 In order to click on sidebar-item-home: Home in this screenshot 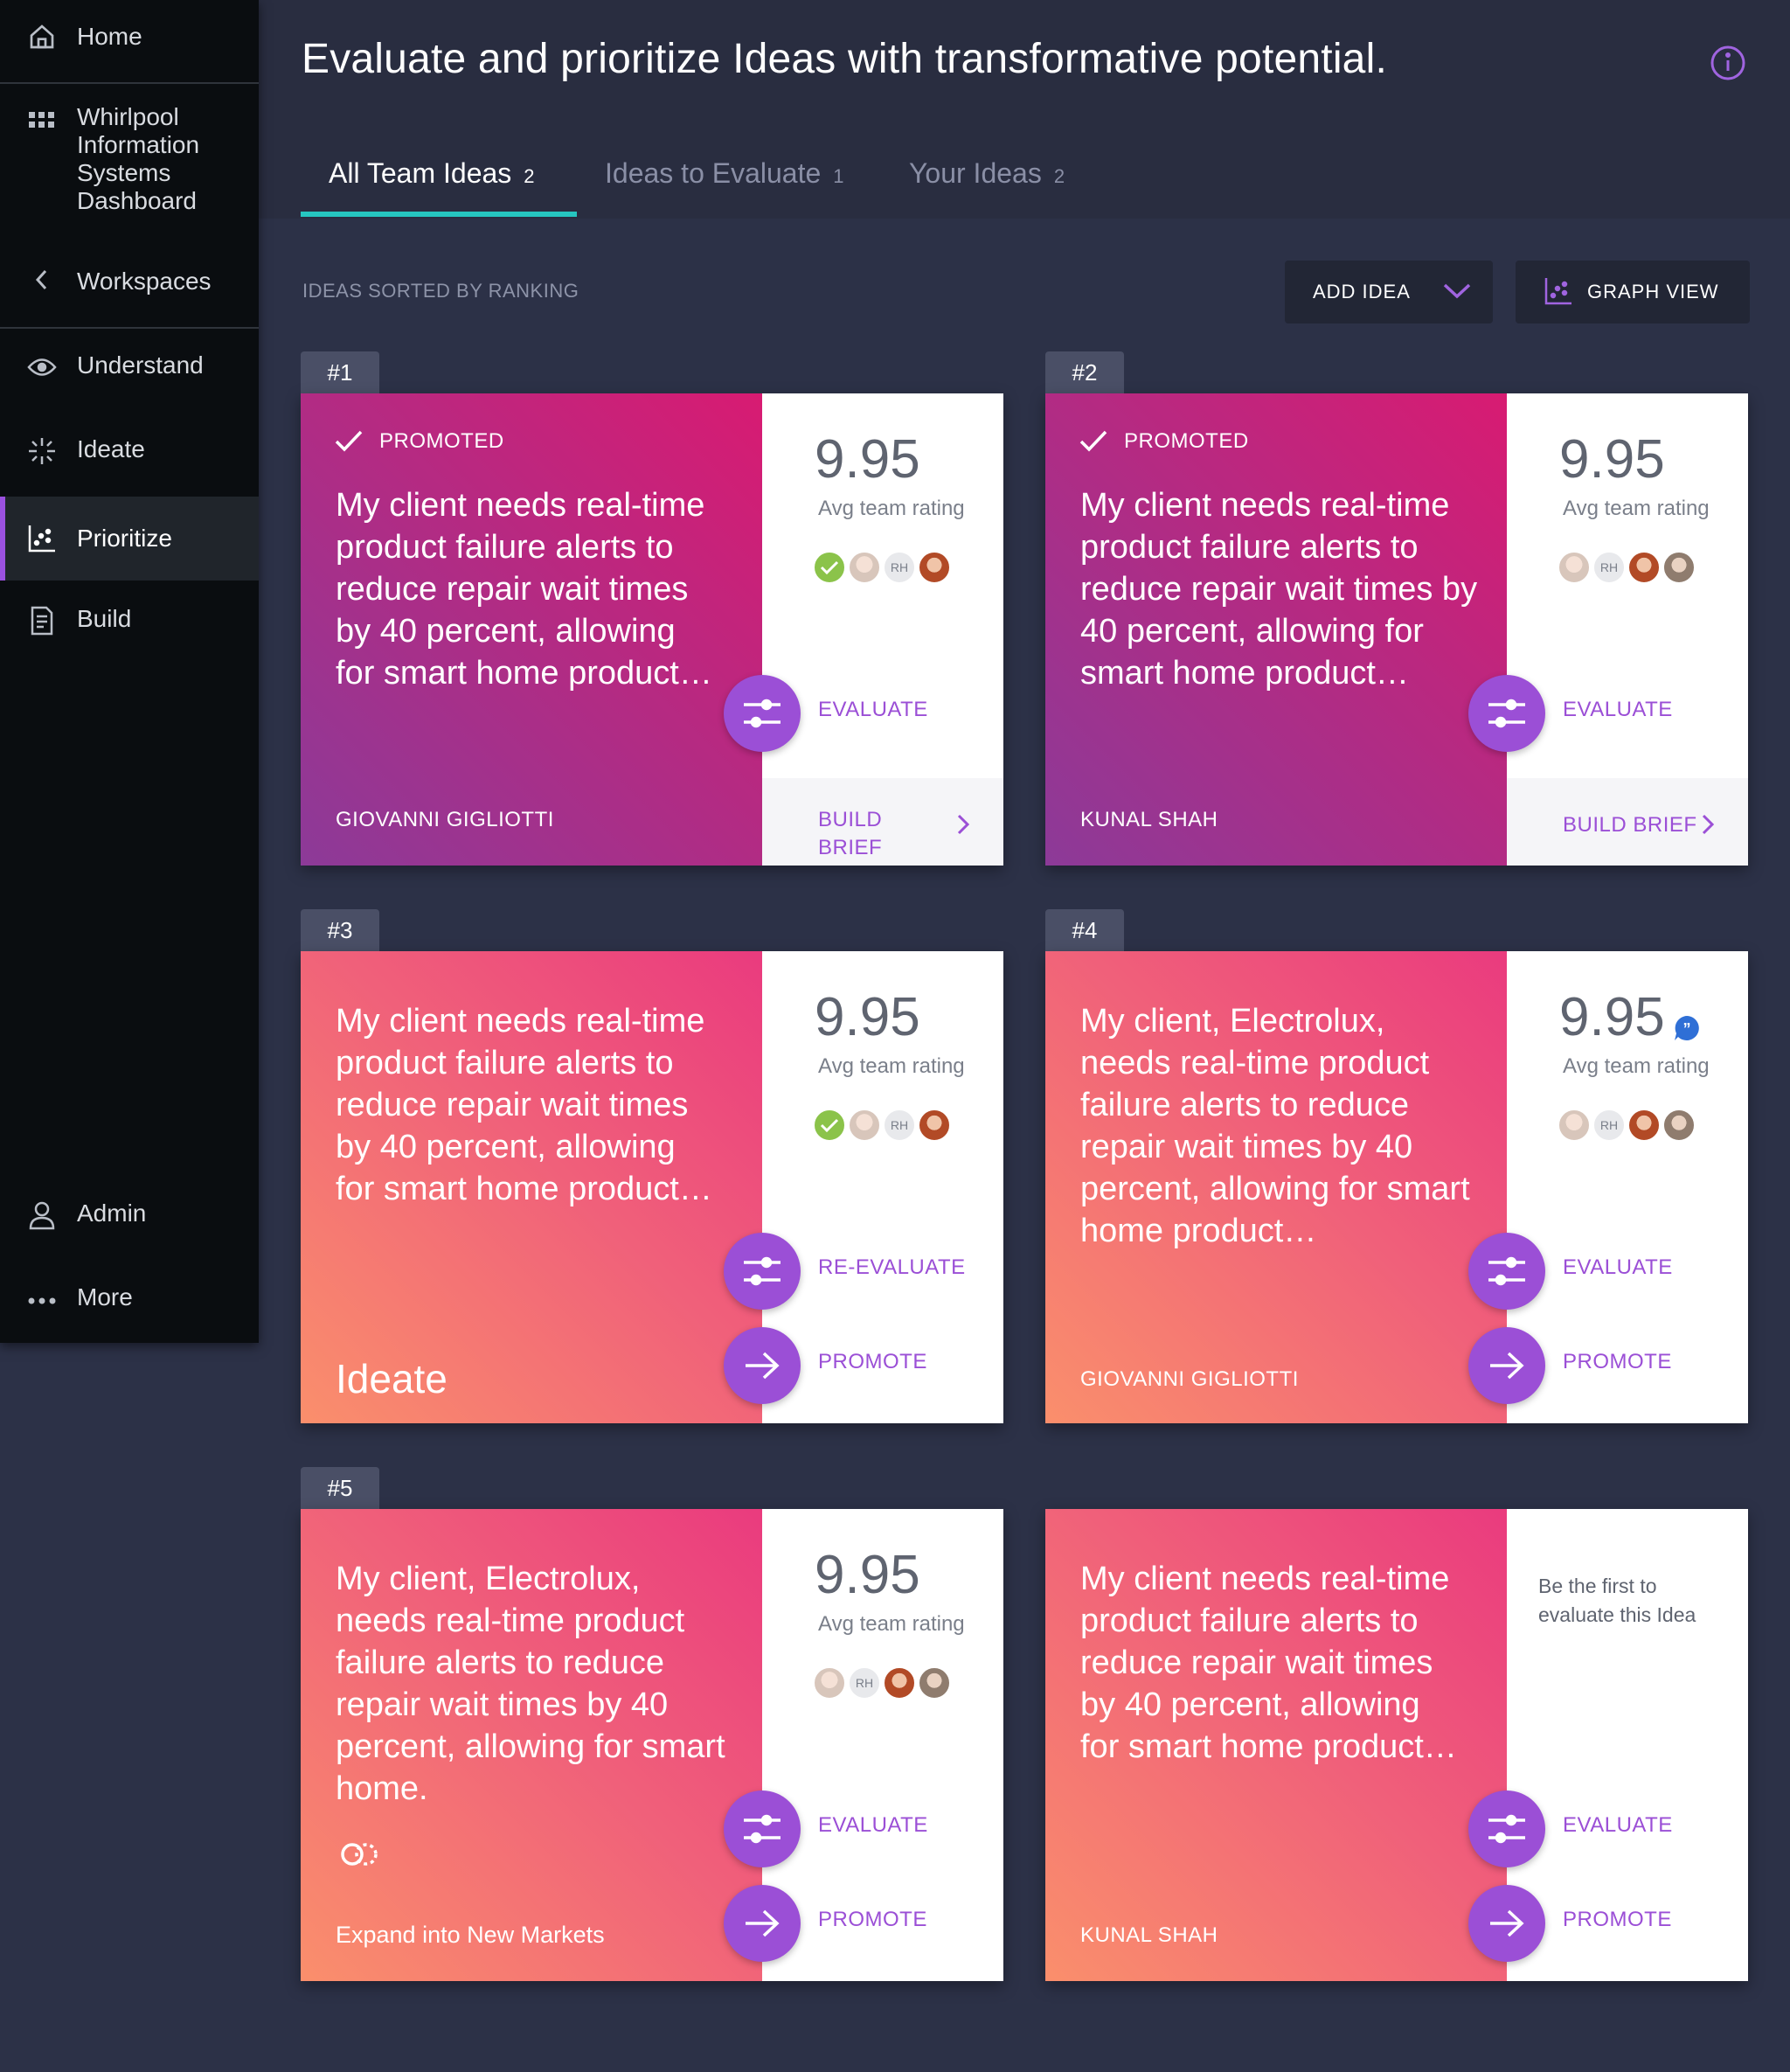, I will do `click(129, 39)`.